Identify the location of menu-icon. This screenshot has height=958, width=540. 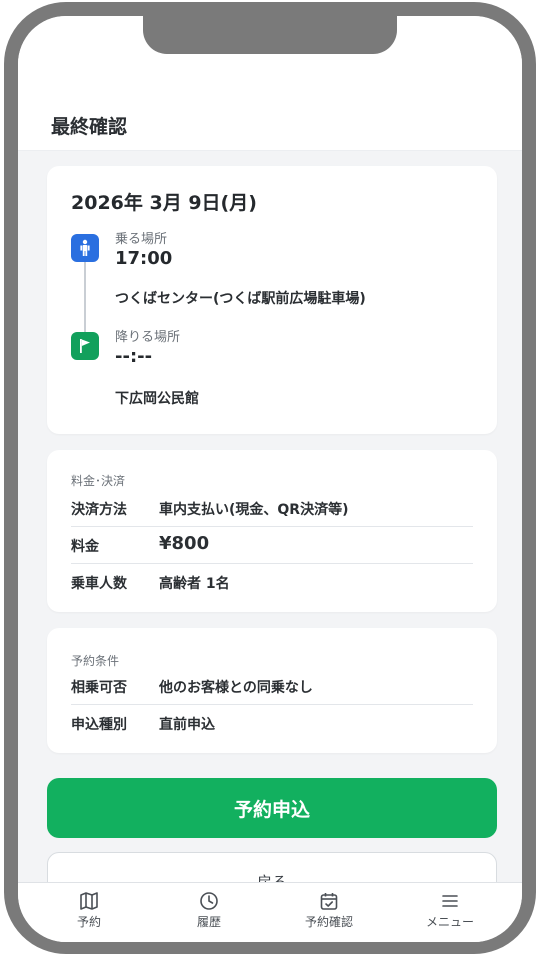
(450, 901).